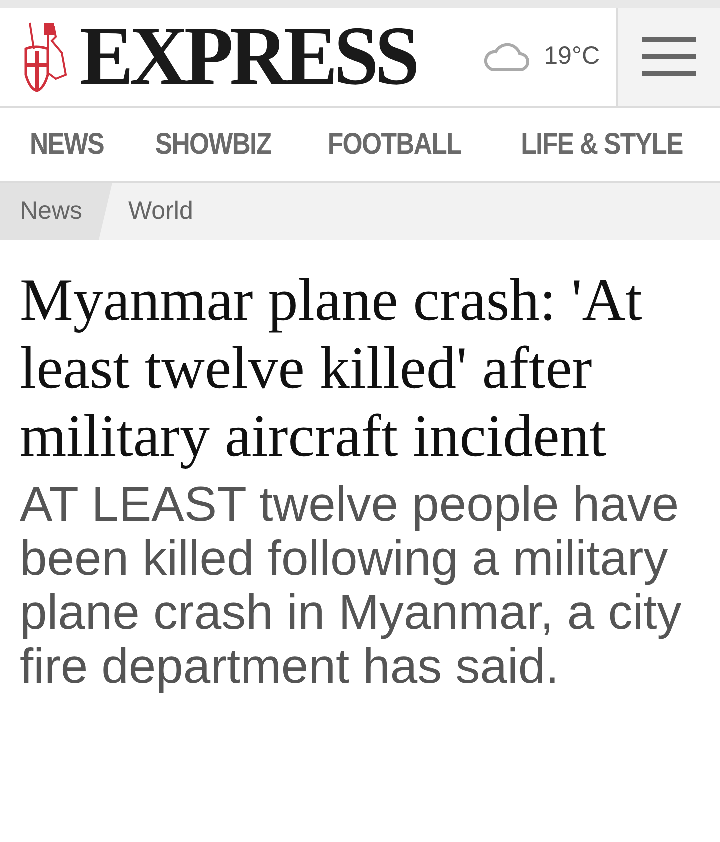 This screenshot has height=842, width=720. Describe the element at coordinates (507, 57) in the screenshot. I see `cloud-icon` at that location.